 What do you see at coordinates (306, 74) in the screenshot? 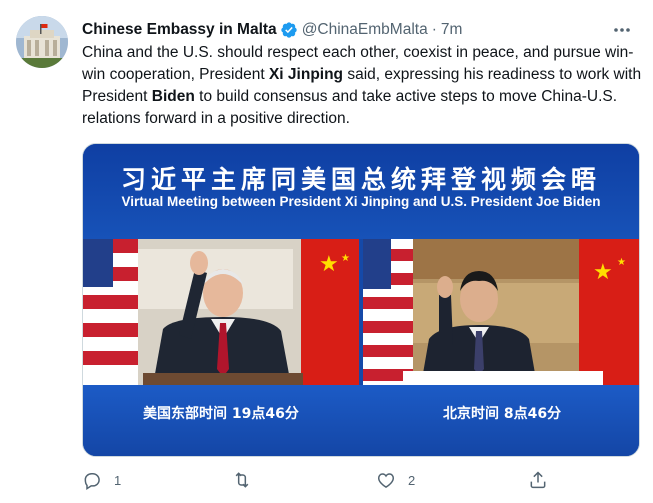
I see `mention-xi-jinping: Xi Jinping` at bounding box center [306, 74].